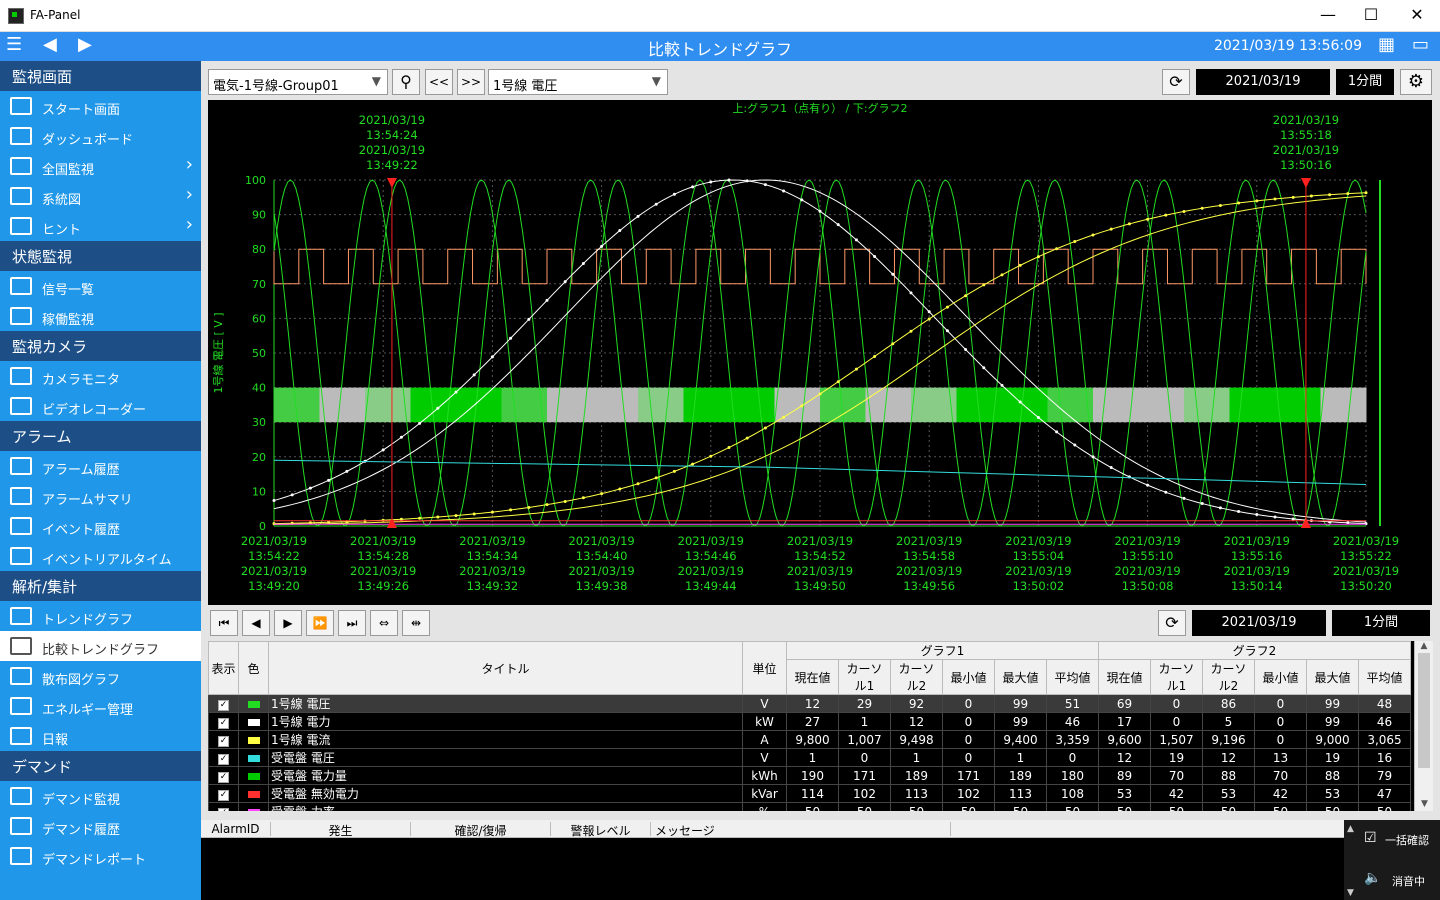 This screenshot has height=900, width=1440. What do you see at coordinates (376, 81) in the screenshot?
I see `chevron-down-icon: ▼` at bounding box center [376, 81].